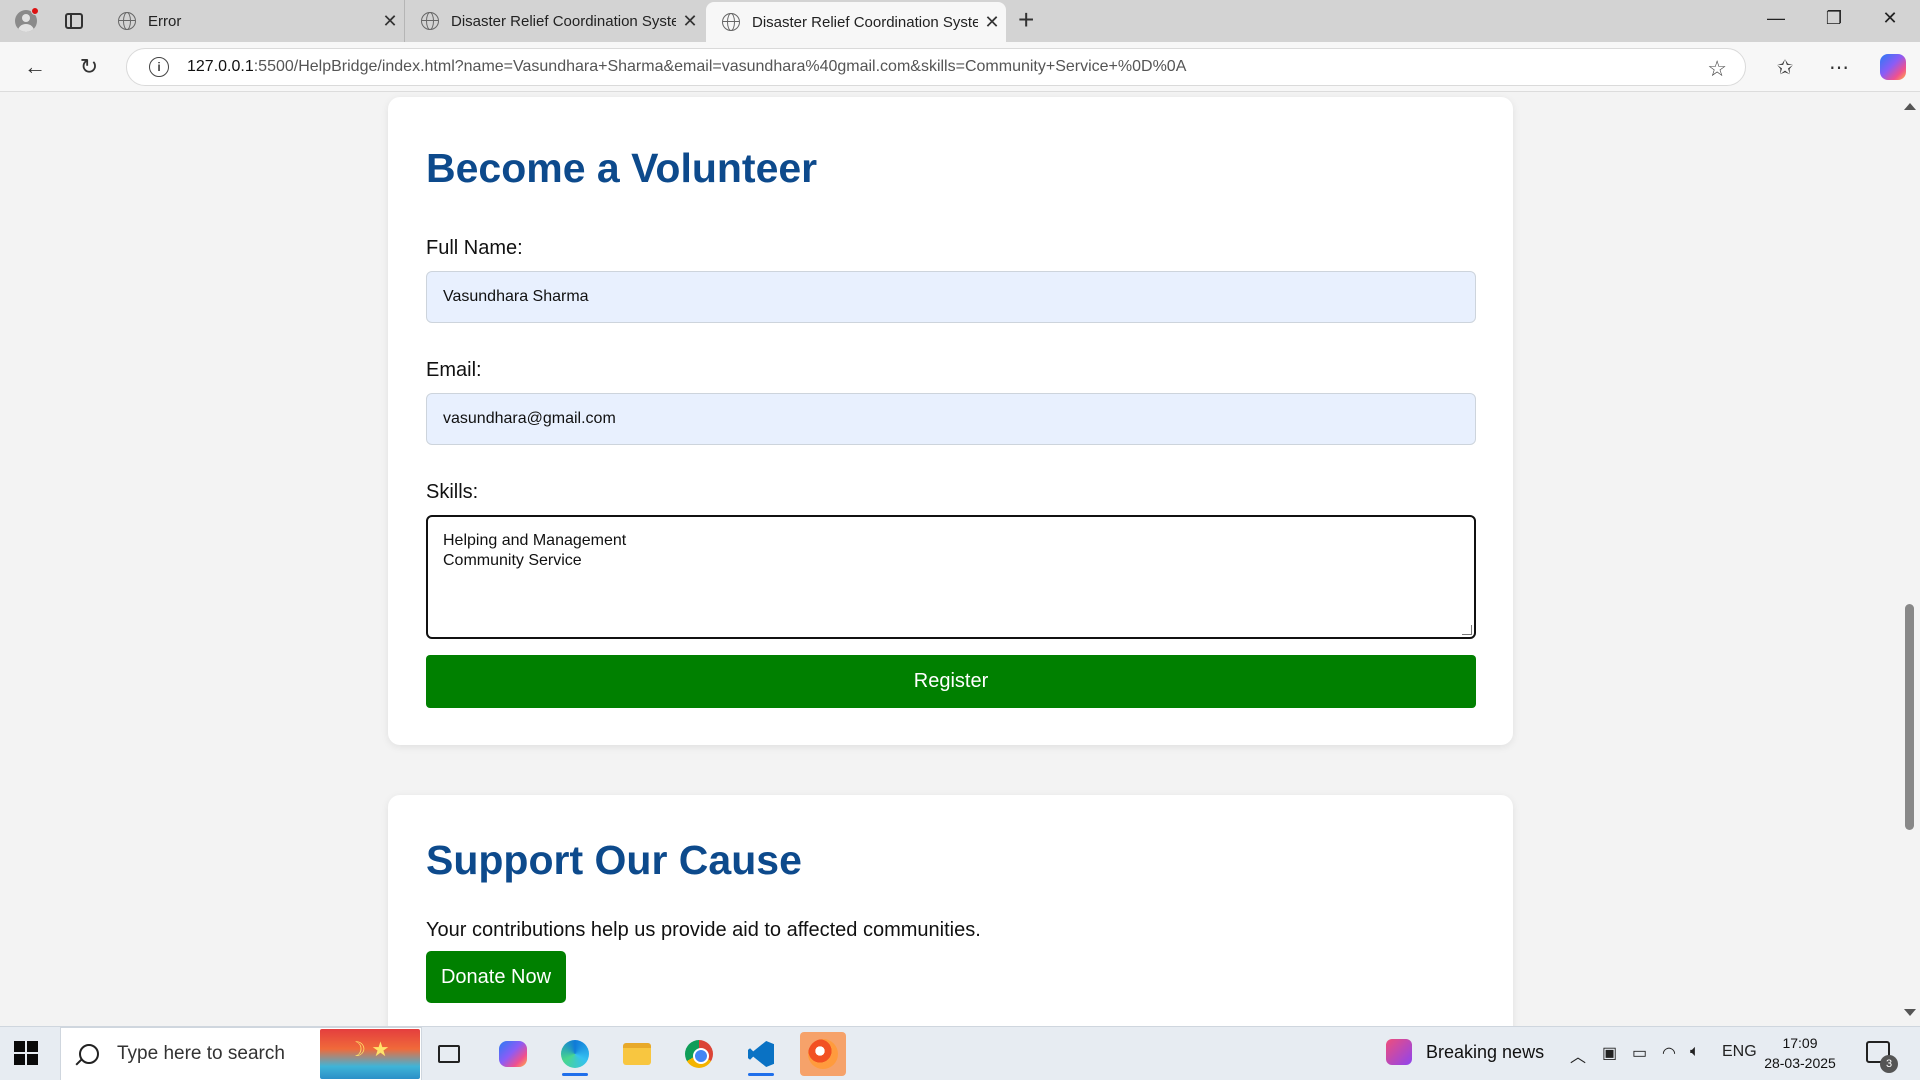  Describe the element at coordinates (201, 1053) in the screenshot. I see `search-placeholder: Type here to search` at that location.